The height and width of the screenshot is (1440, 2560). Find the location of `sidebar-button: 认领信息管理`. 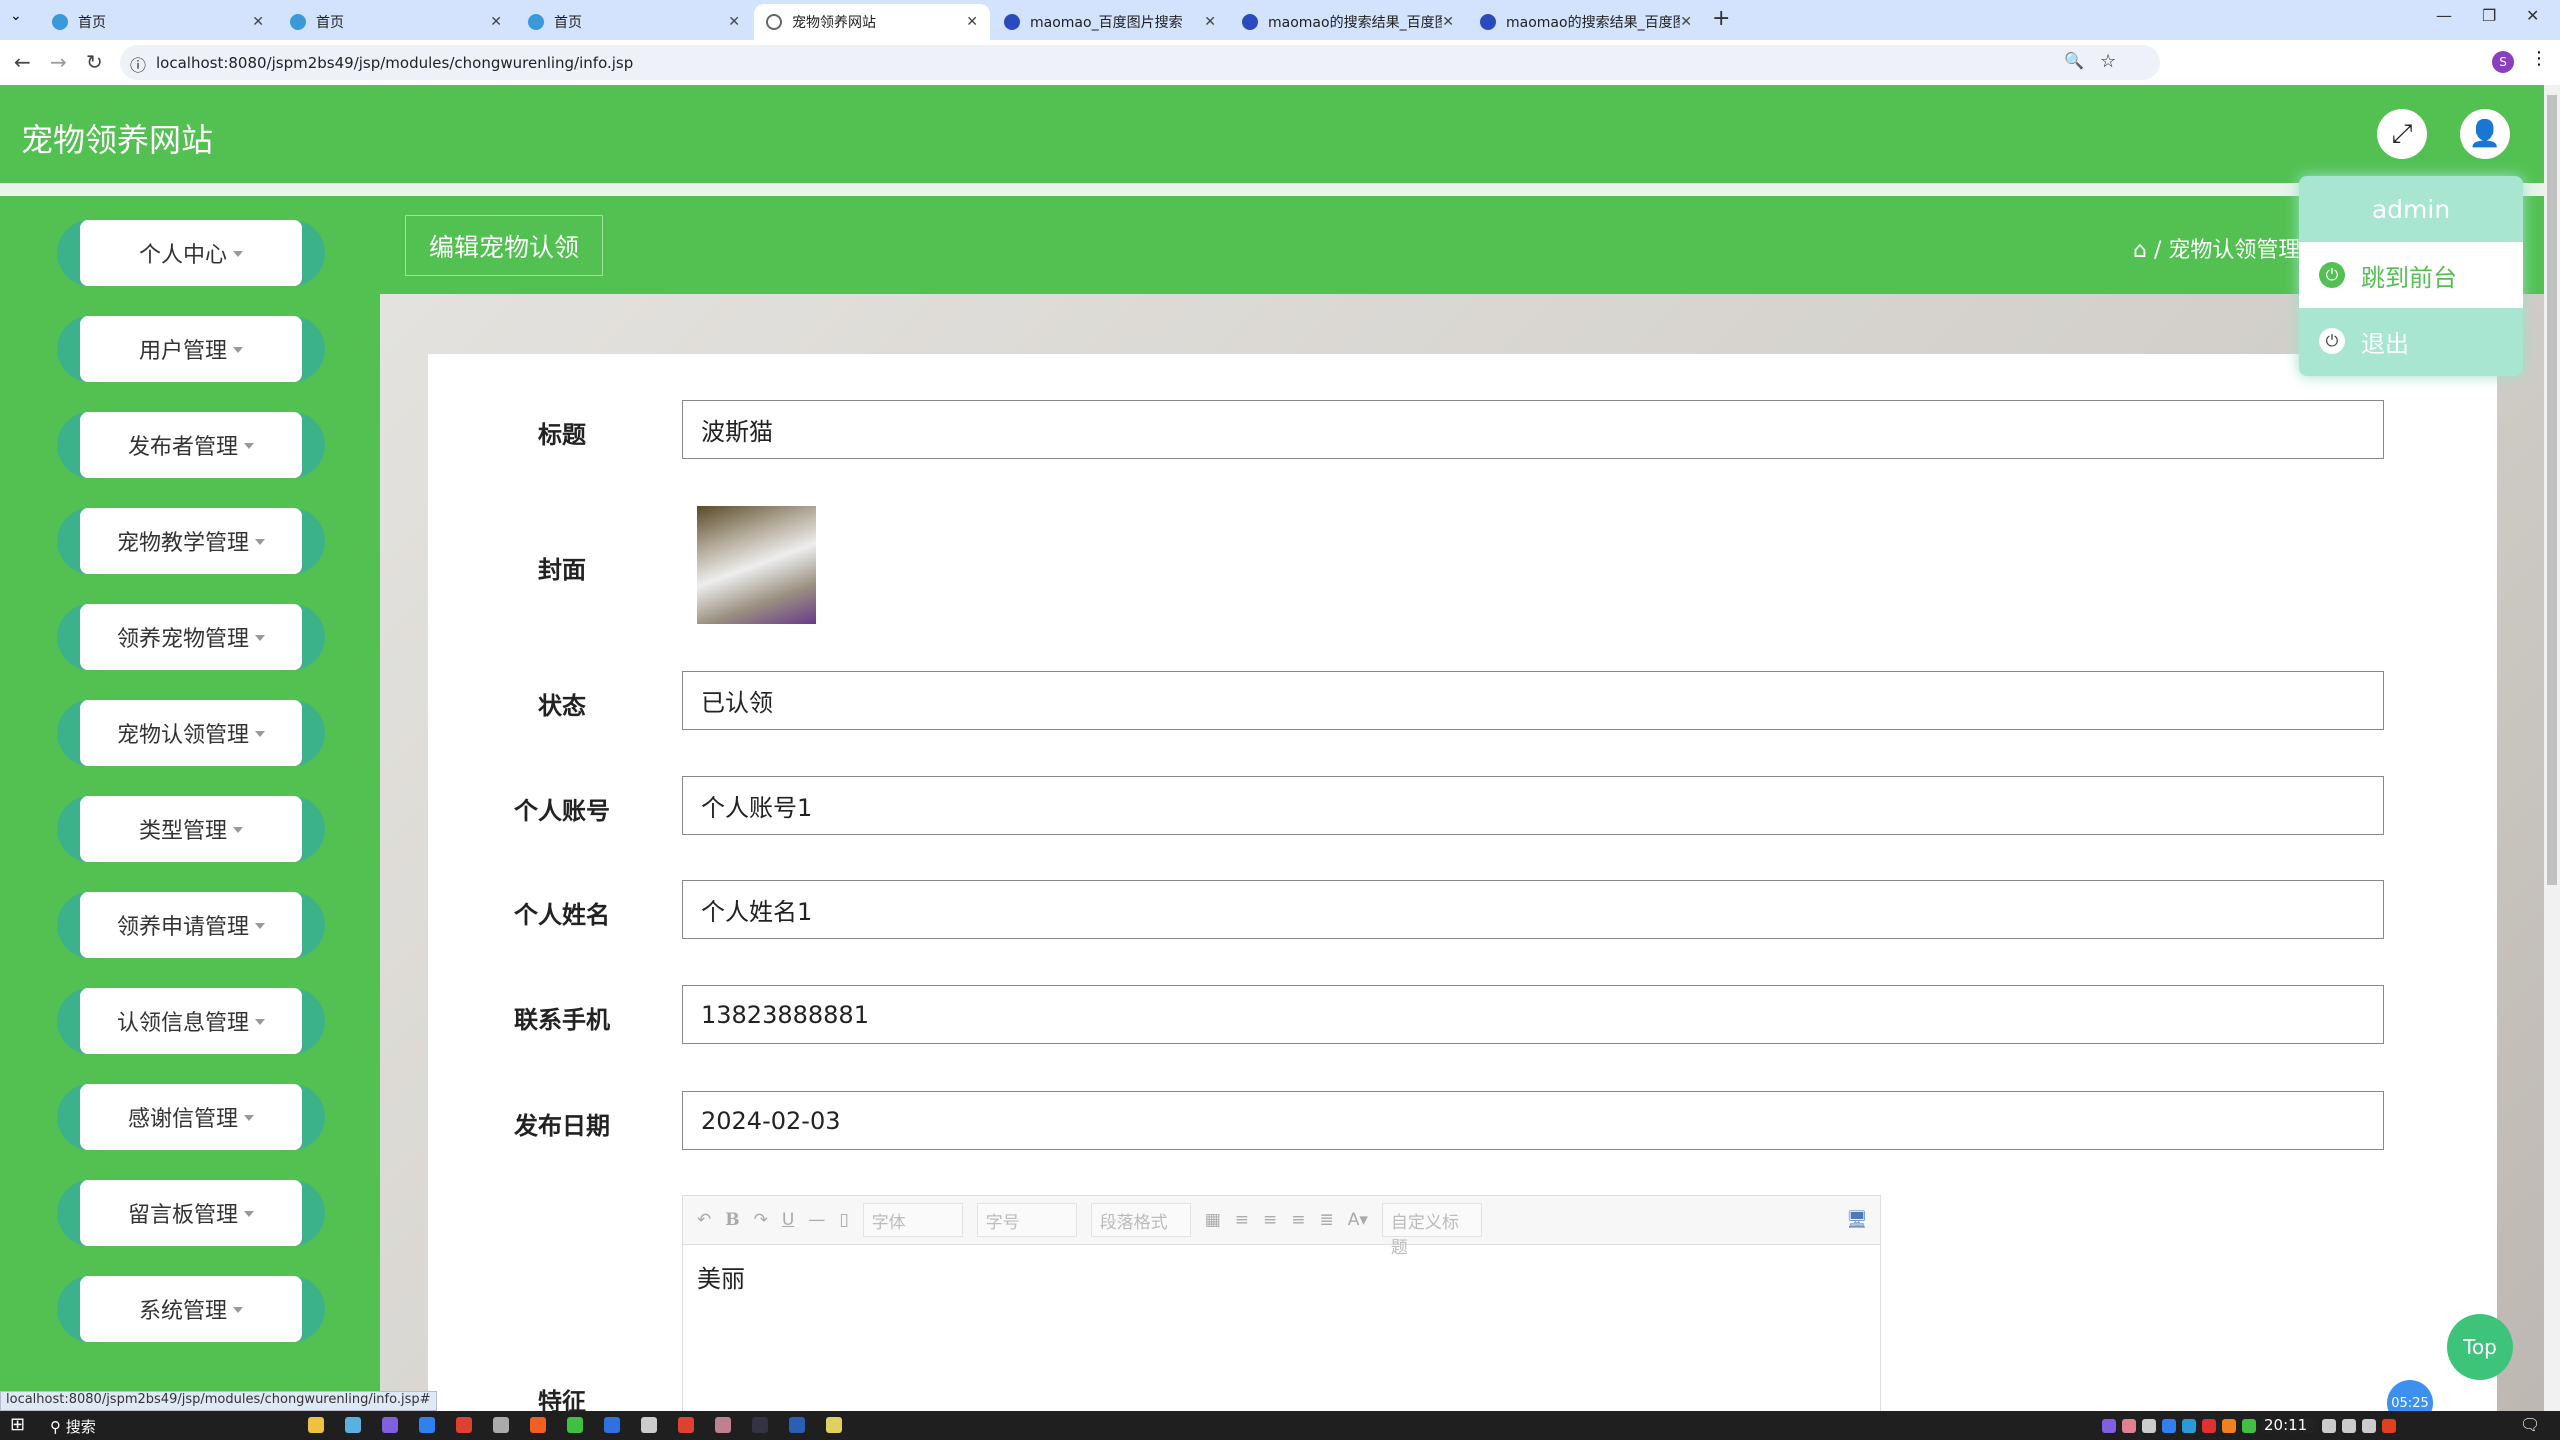

sidebar-button: 认领信息管理 is located at coordinates (191, 1021).